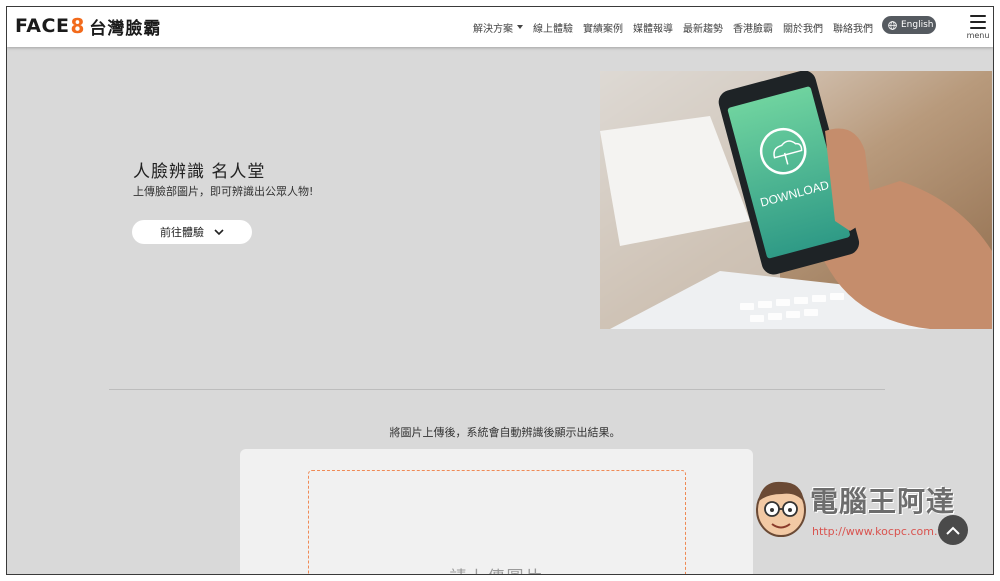  Describe the element at coordinates (883, 501) in the screenshot. I see `watermark-title: 電腦王阿達` at that location.